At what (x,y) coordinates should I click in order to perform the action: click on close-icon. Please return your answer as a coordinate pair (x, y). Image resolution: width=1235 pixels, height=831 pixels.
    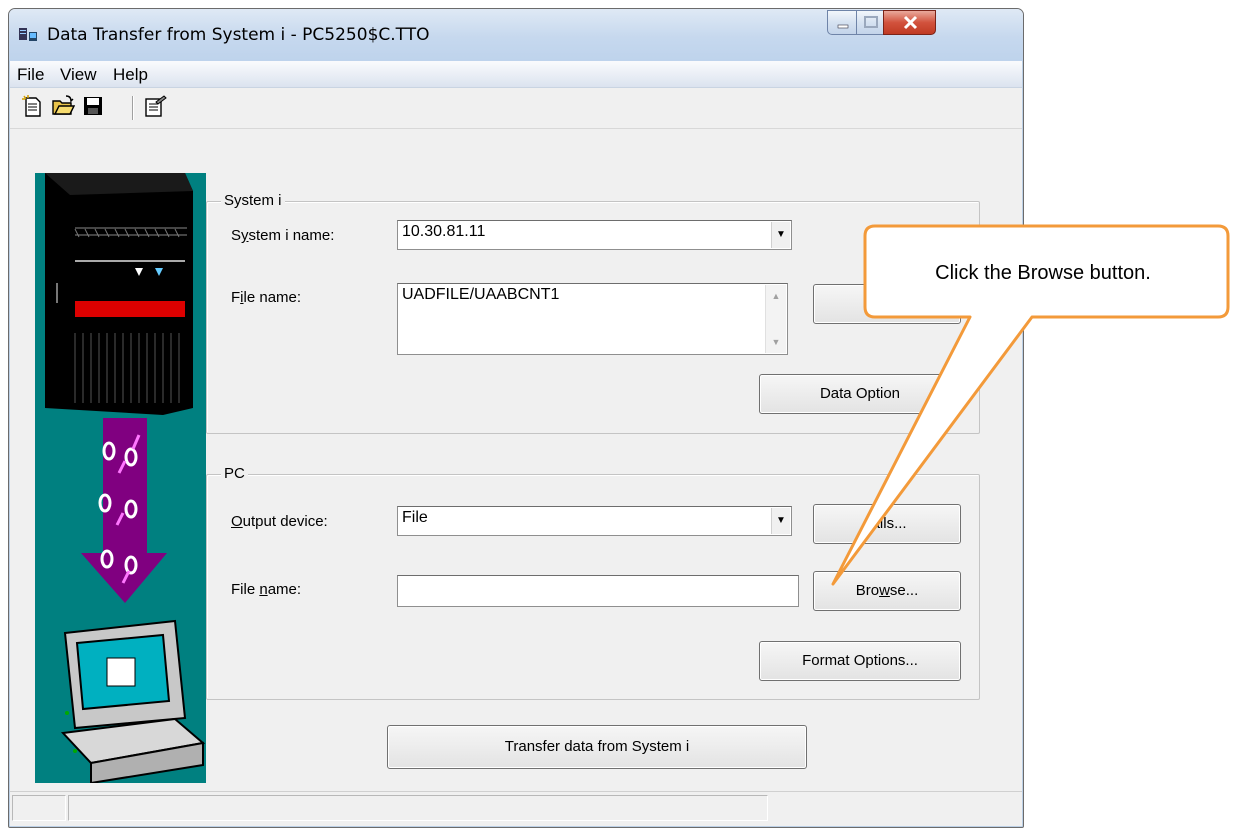
    Looking at the image, I should click on (910, 22).